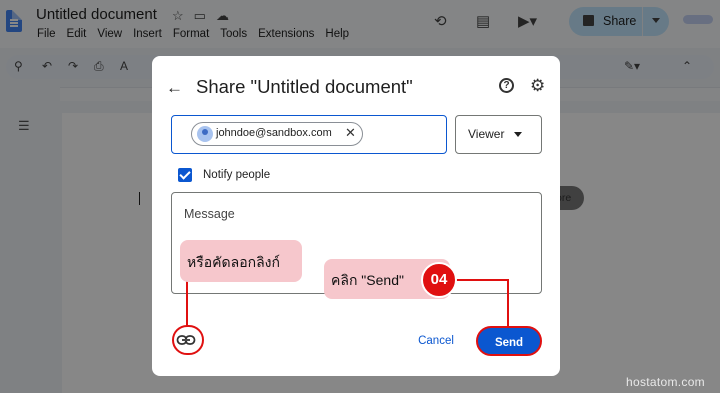  I want to click on checkbox-checked-icon, so click(185, 175).